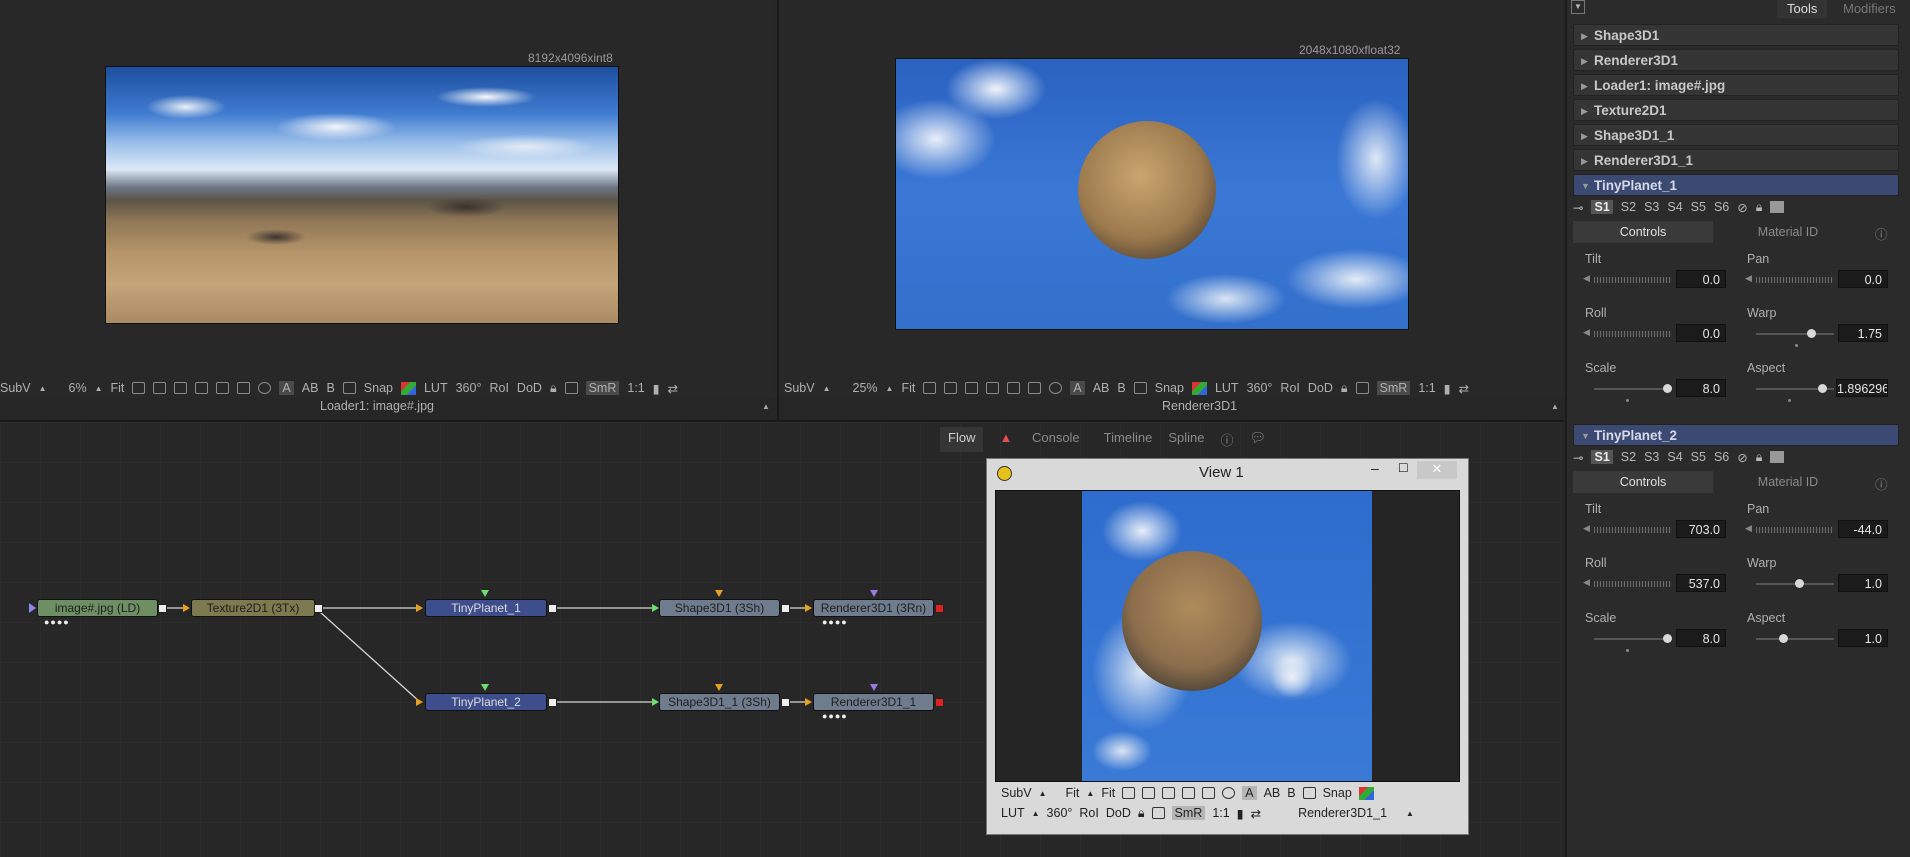  What do you see at coordinates (1375, 468) in the screenshot?
I see `minimize-icon: –` at bounding box center [1375, 468].